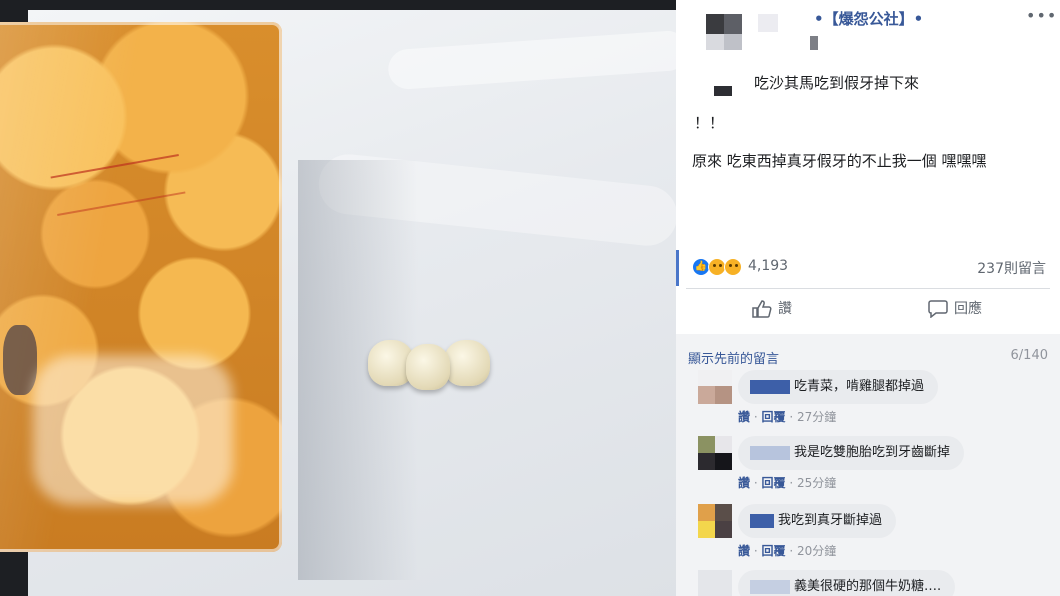 The image size is (1060, 596). What do you see at coordinates (787, 416) in the screenshot?
I see `comment-actions: 讚 · 回覆 · 27分鐘` at bounding box center [787, 416].